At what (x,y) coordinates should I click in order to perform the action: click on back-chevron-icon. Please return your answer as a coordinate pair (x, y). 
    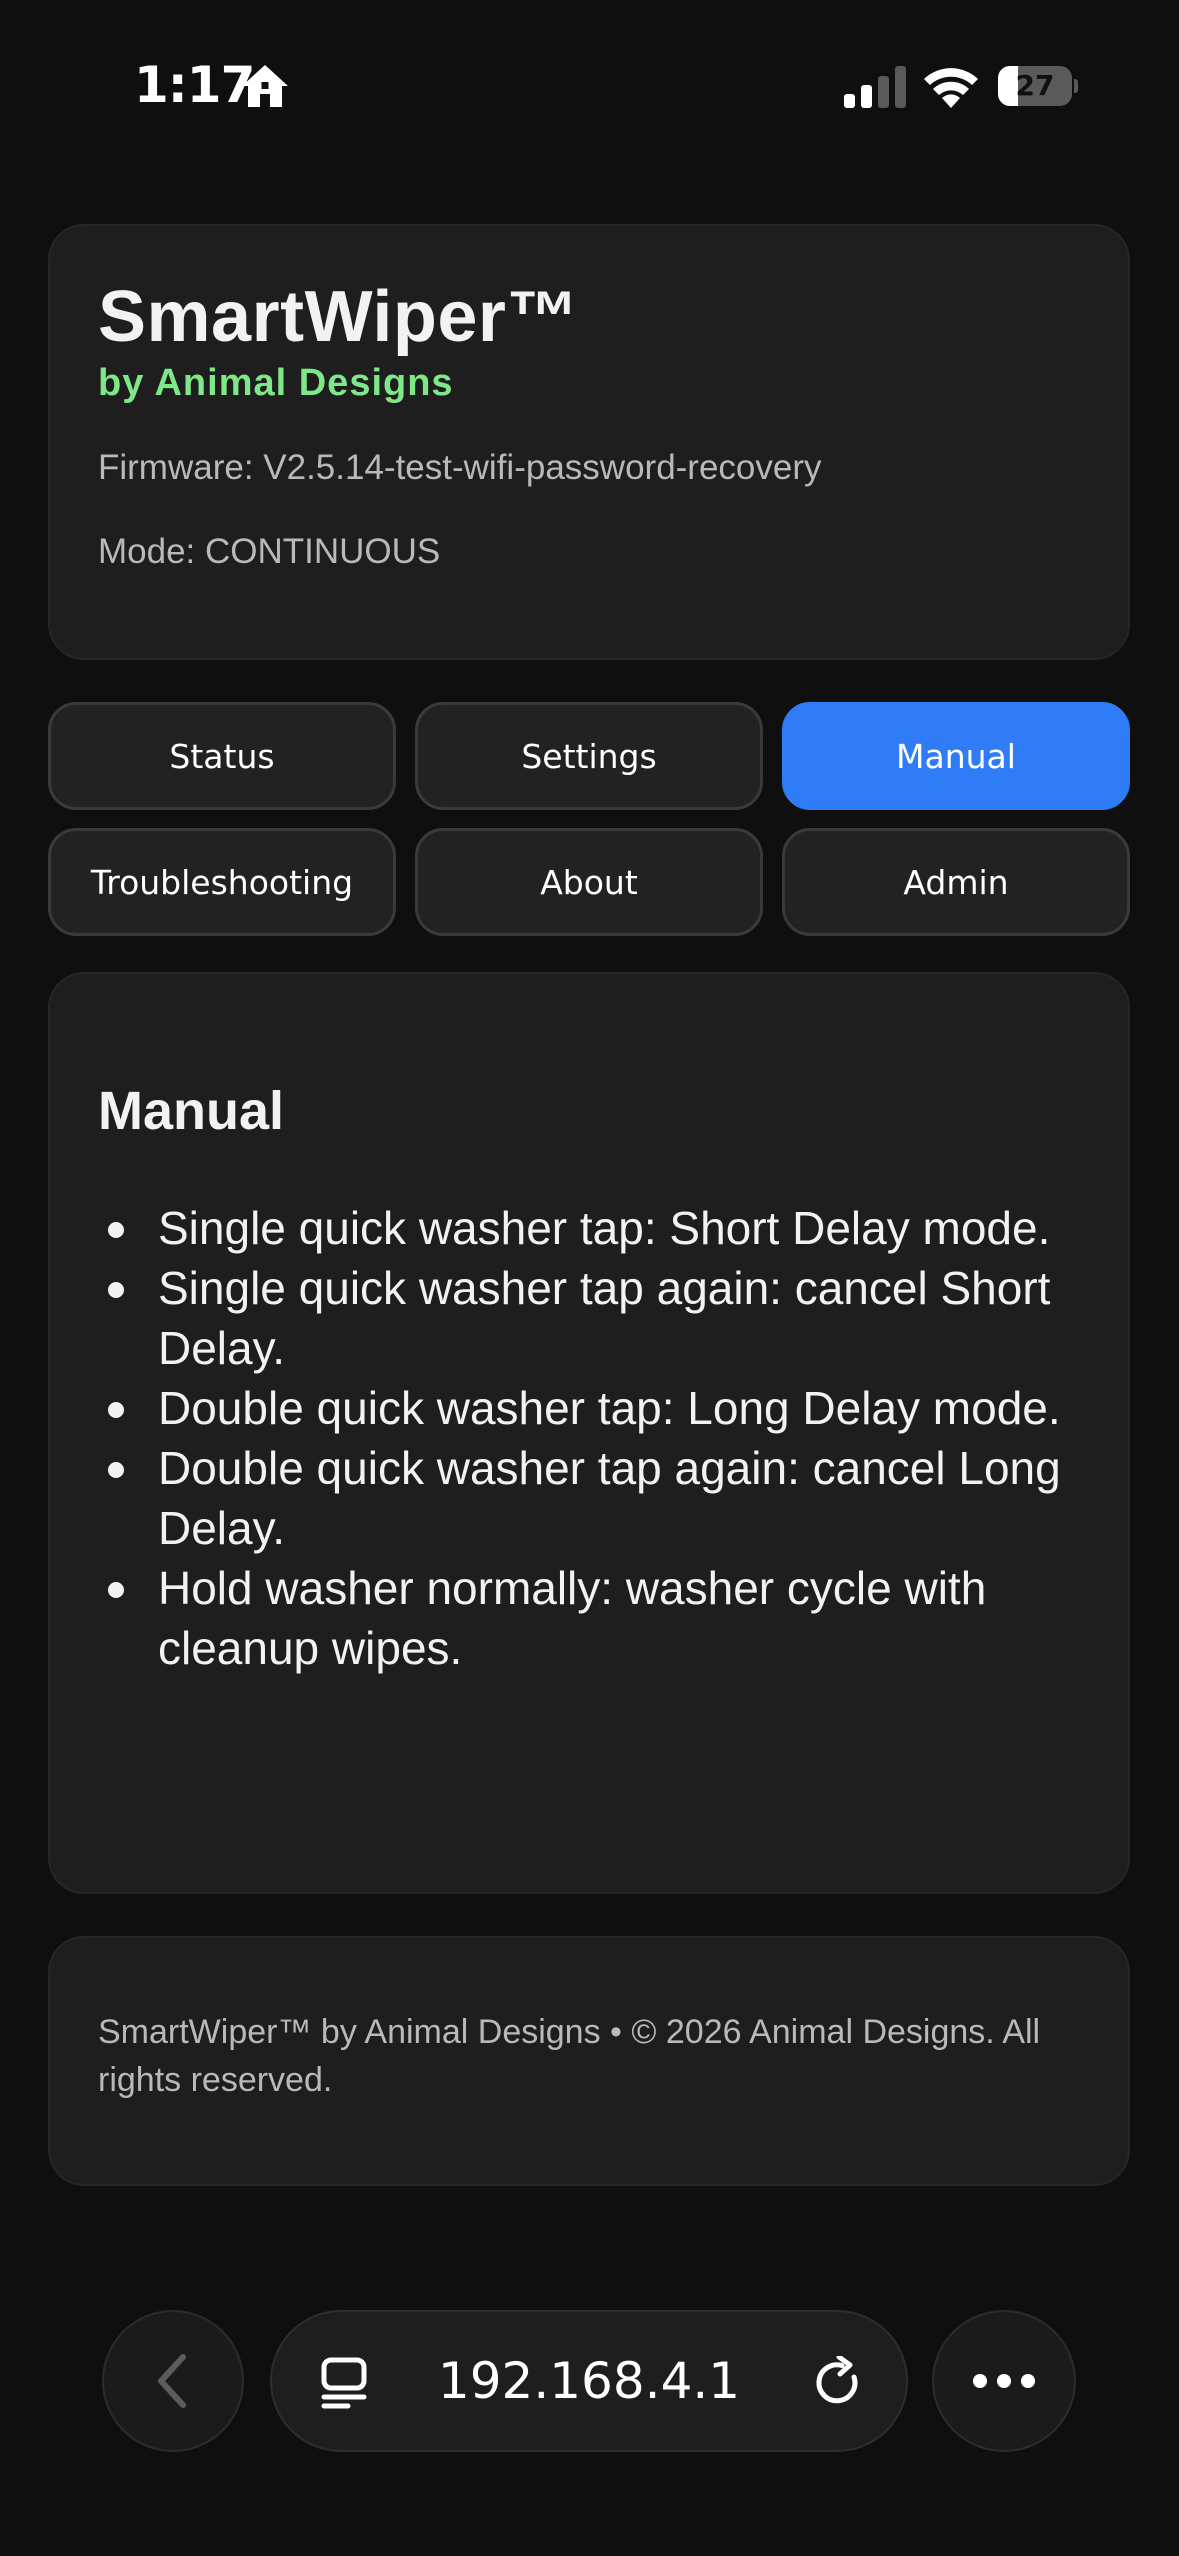
    Looking at the image, I should click on (172, 2381).